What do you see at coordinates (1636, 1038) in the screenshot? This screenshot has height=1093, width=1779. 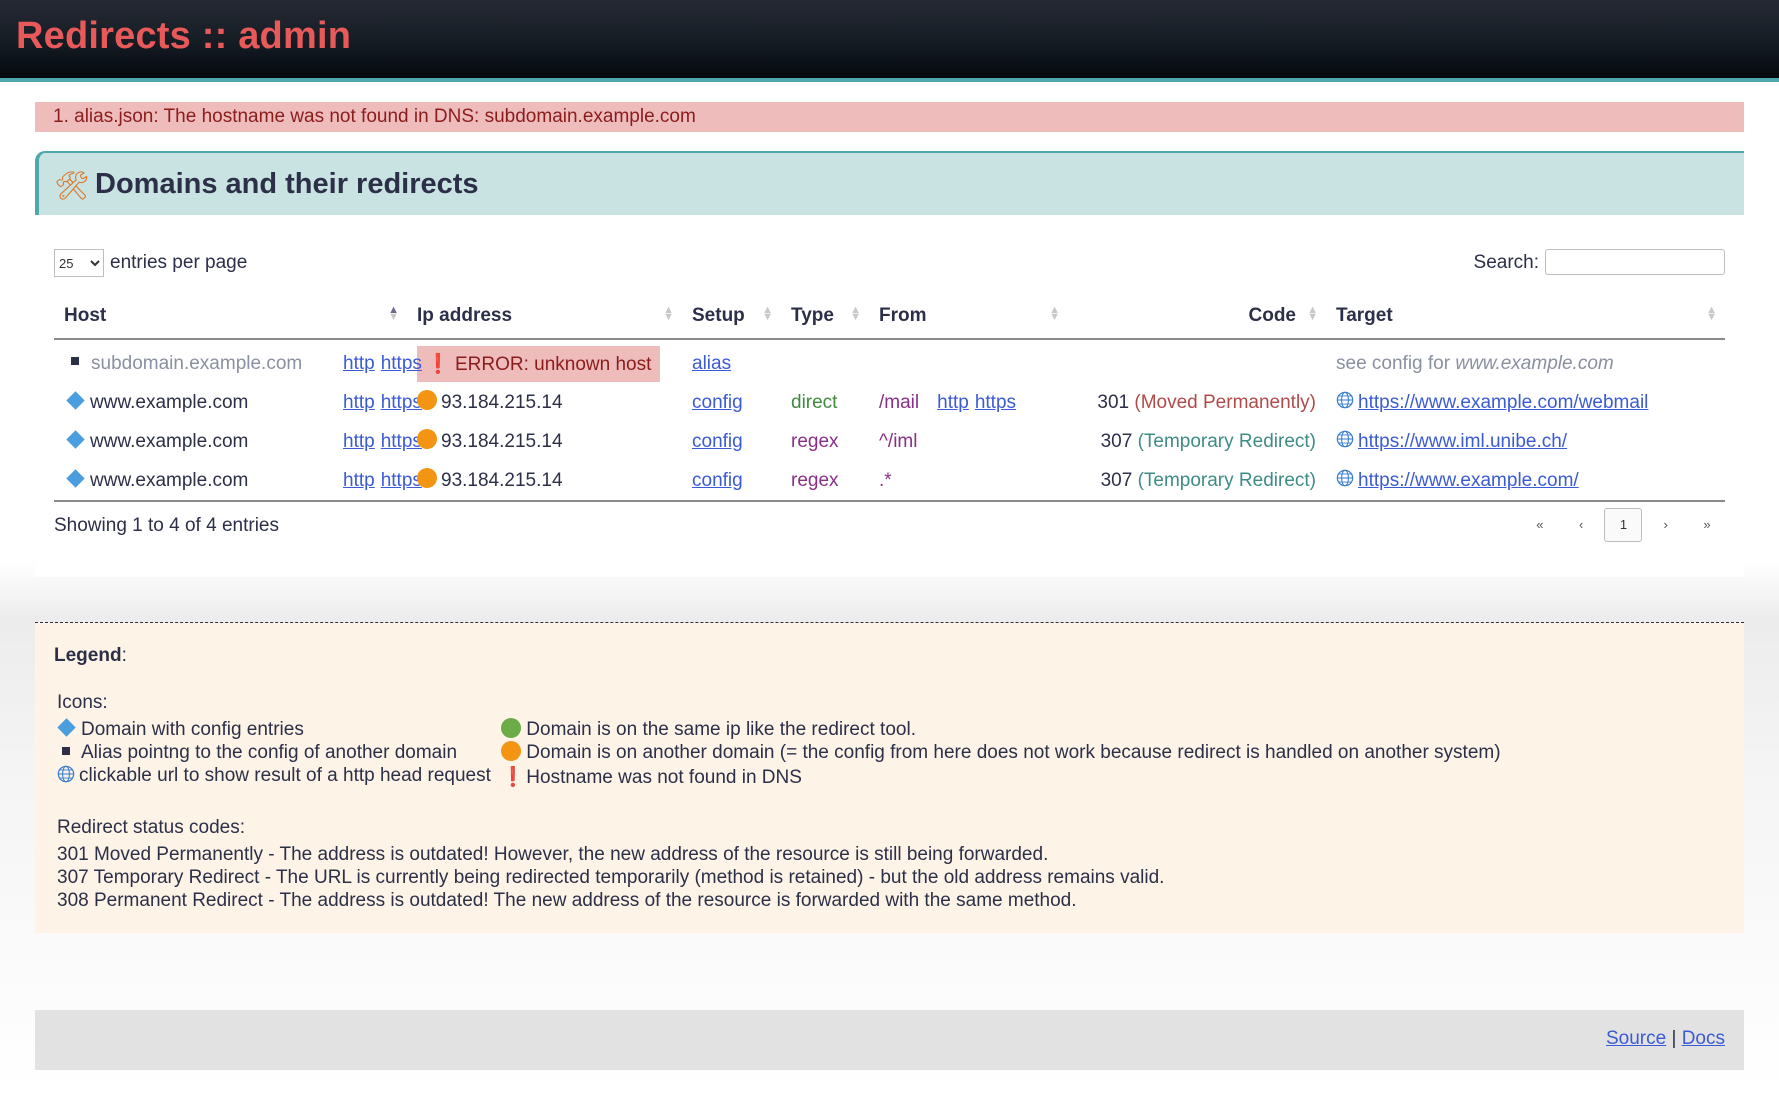 I see `source-link: Source` at bounding box center [1636, 1038].